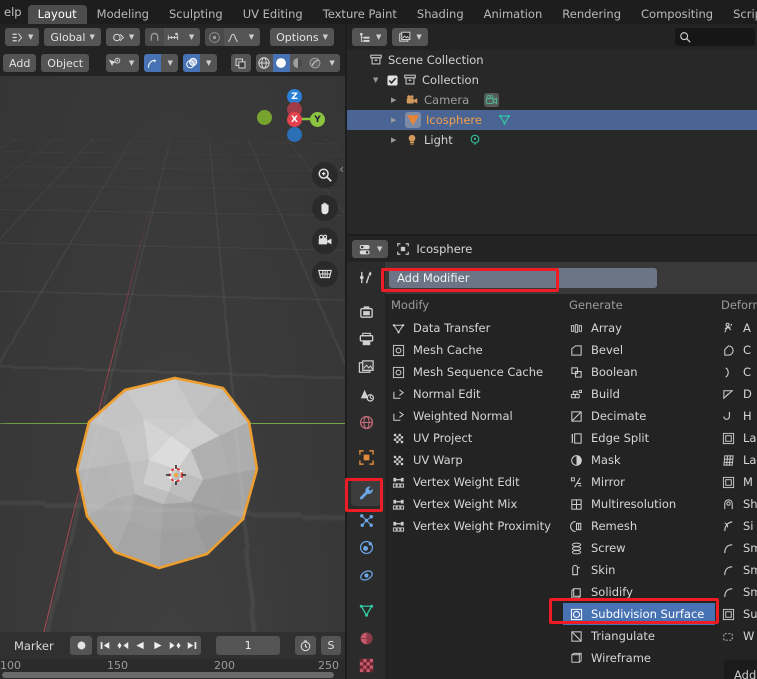  Describe the element at coordinates (591, 14) in the screenshot. I see `workspace-tab-rendering: Rendering` at that location.